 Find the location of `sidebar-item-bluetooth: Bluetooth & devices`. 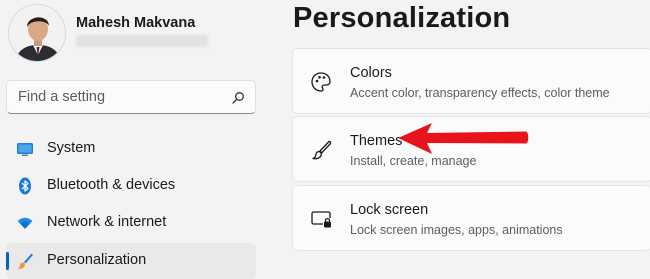

sidebar-item-bluetooth: Bluetooth & devices is located at coordinates (131, 186).